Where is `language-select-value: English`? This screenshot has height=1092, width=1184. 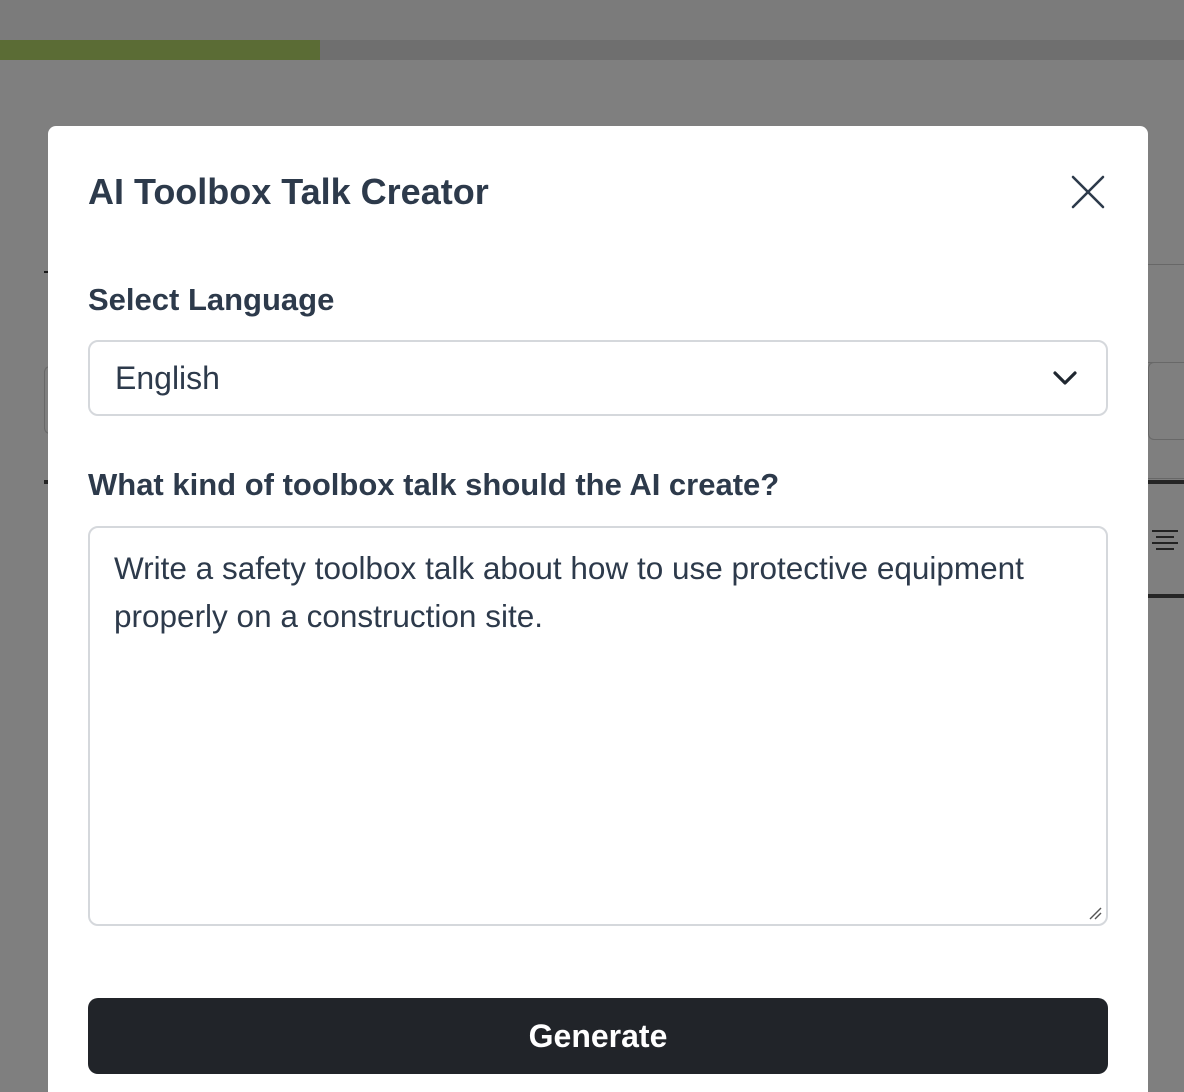 language-select-value: English is located at coordinates (167, 378).